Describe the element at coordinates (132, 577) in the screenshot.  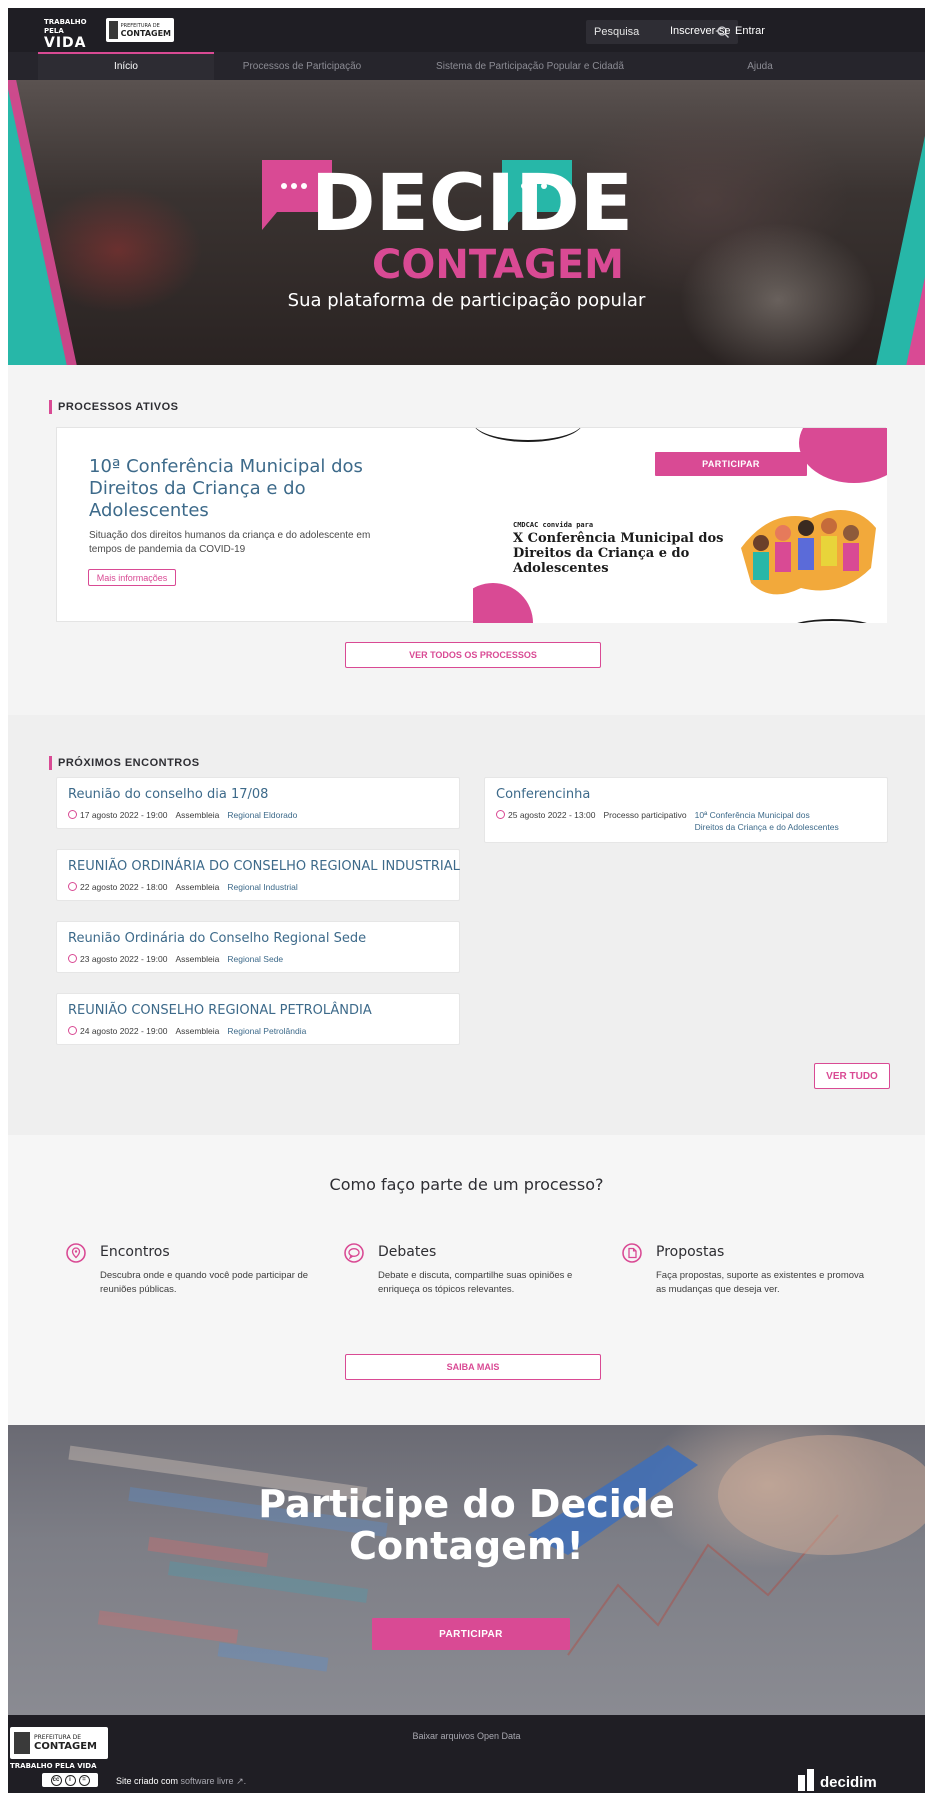
I see `more-info-button: Mais informações` at that location.